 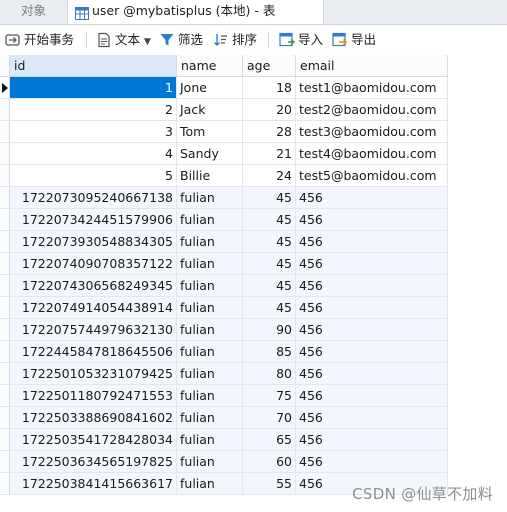 I want to click on cell-age: 20, so click(x=269, y=109).